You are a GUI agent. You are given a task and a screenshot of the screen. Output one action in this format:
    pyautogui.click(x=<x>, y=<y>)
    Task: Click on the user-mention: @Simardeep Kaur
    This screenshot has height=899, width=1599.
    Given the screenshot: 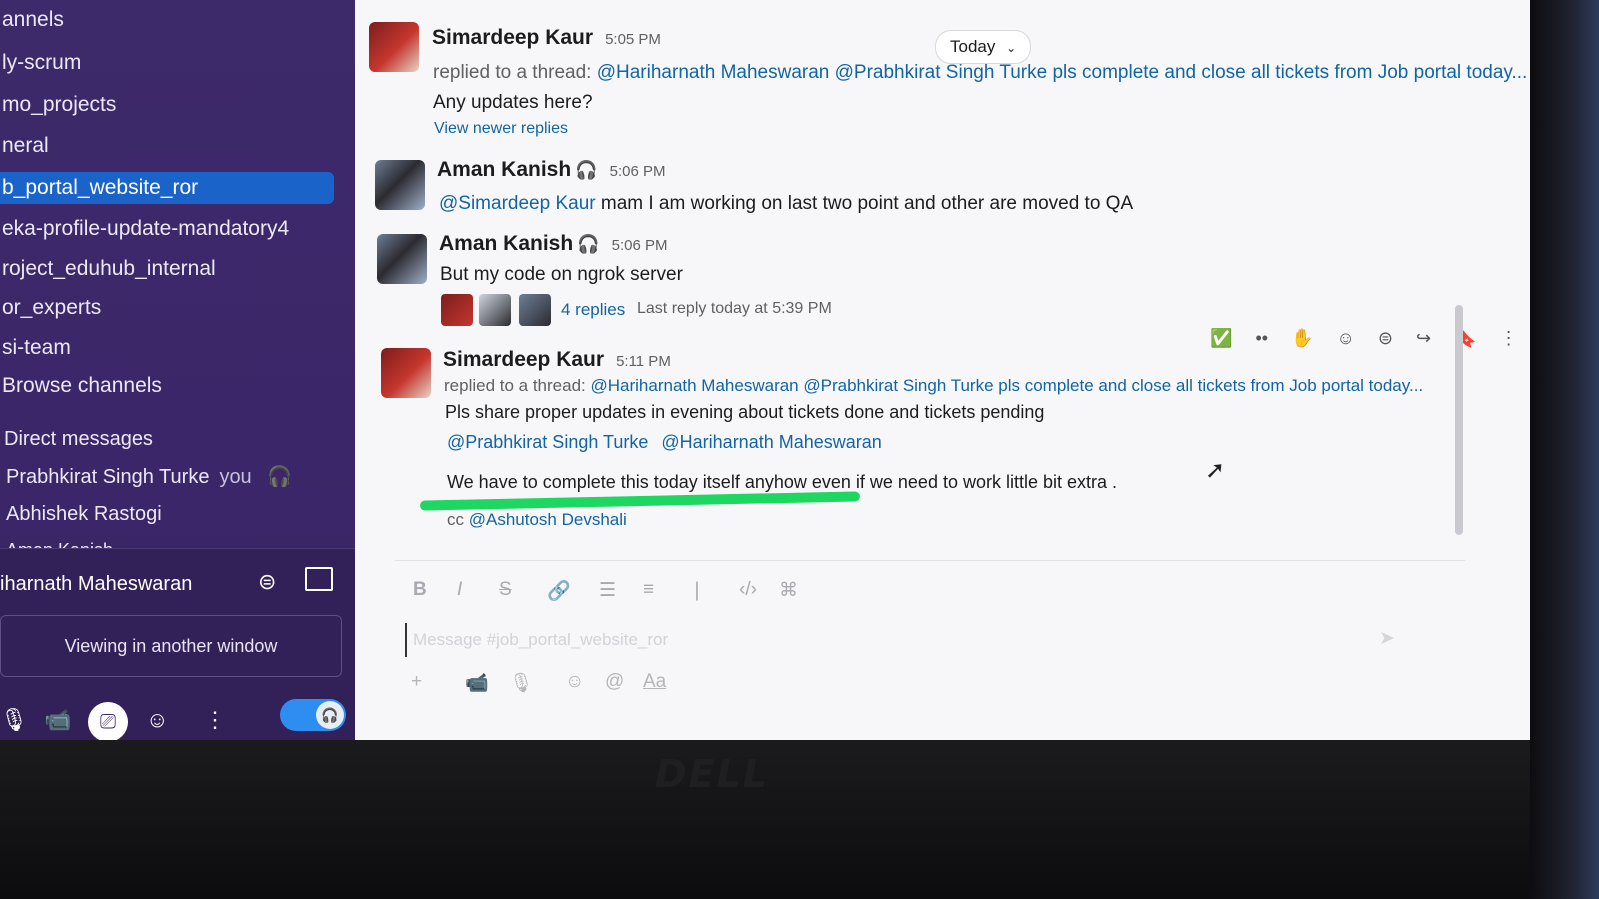 What is the action you would take?
    pyautogui.click(x=517, y=203)
    